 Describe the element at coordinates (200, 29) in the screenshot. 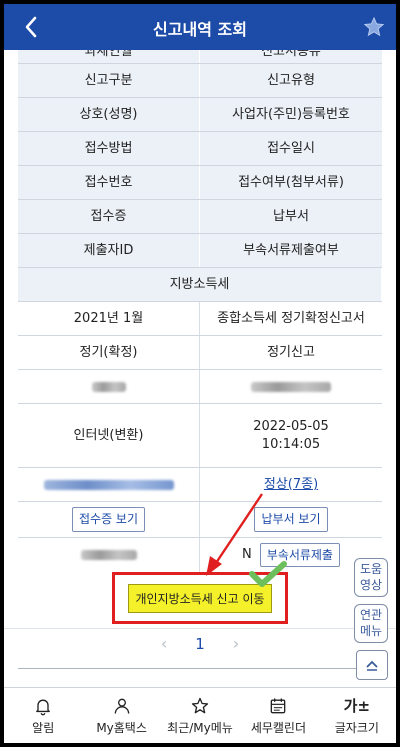

I see `page-title: 신고내역 조회` at that location.